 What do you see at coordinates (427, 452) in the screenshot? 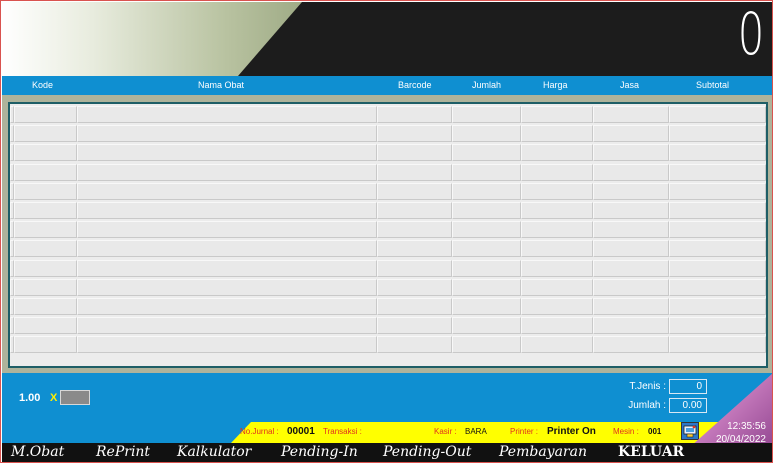
I see `menu-pending-out: Pending-Out` at bounding box center [427, 452].